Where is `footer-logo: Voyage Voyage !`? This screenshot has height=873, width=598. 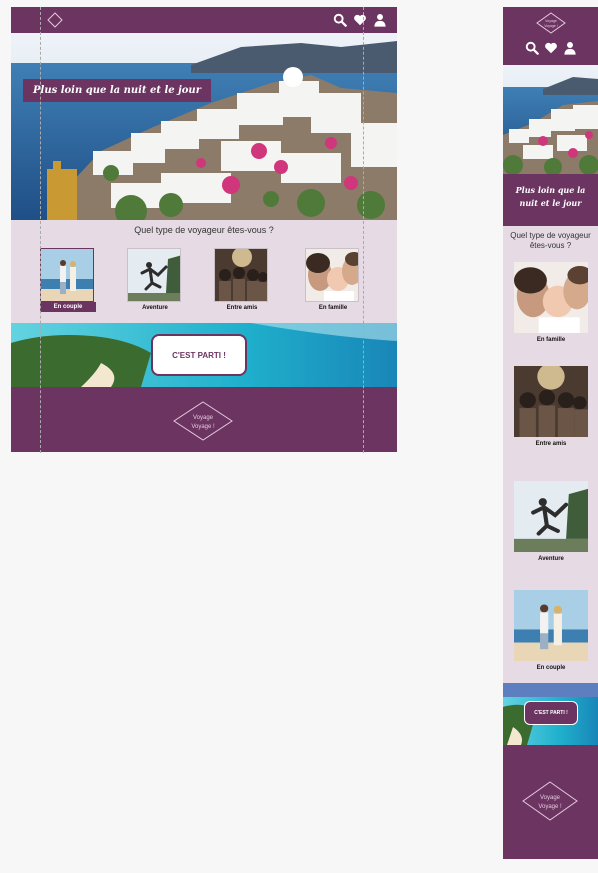 footer-logo: Voyage Voyage ! is located at coordinates (203, 421).